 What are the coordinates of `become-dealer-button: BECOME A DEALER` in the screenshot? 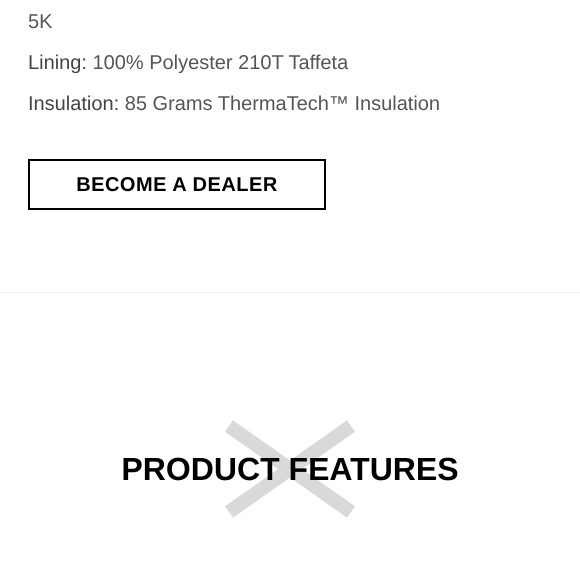 It's located at (177, 184).